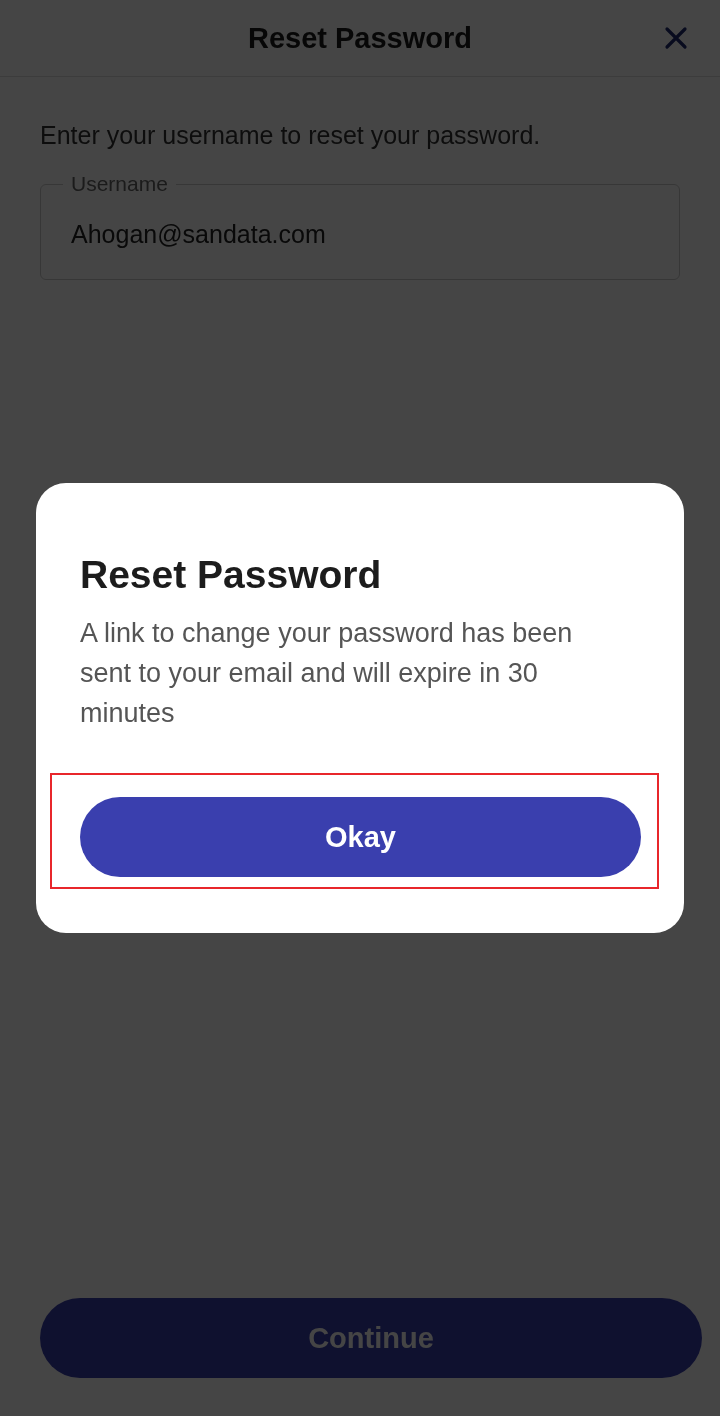 The image size is (720, 1416). Describe the element at coordinates (327, 673) in the screenshot. I see `dialog-message: A link to change your password has been sent to your email and will expire in 30 minutes` at that location.